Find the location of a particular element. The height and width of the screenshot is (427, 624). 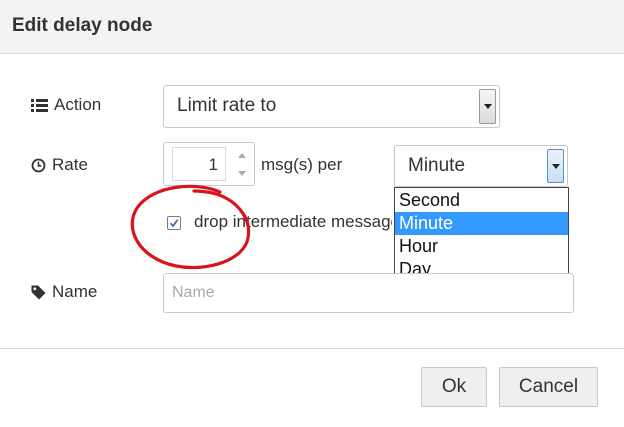

period-option-minute: Minute is located at coordinates (481, 223).